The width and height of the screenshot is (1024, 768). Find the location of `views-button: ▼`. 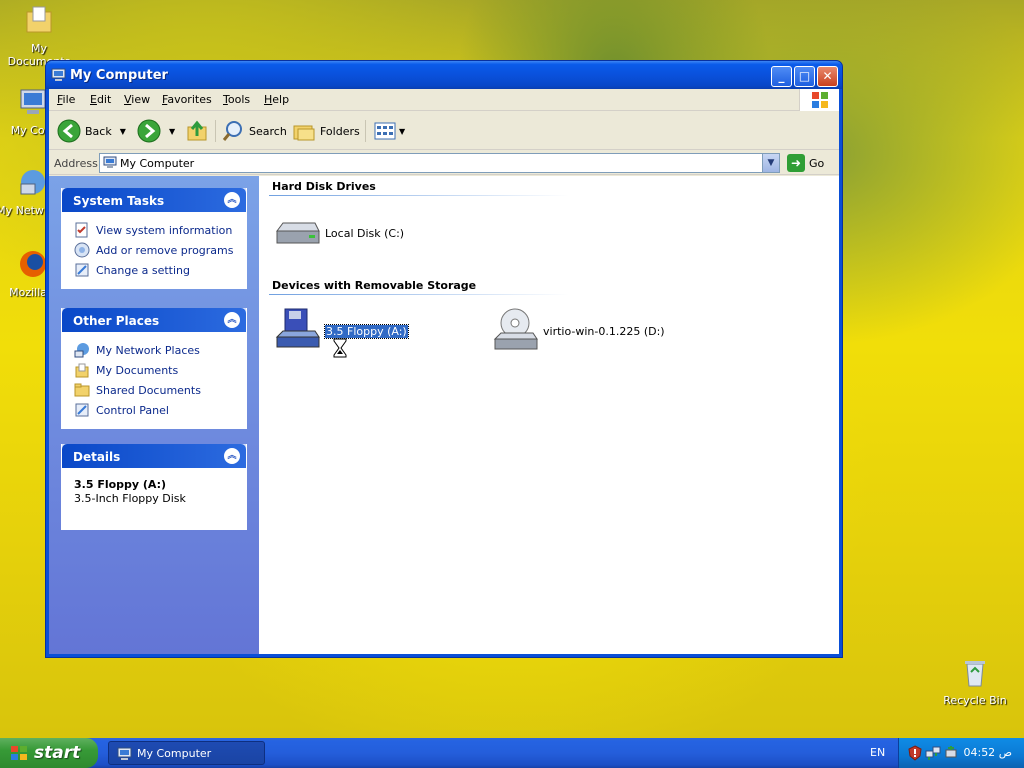

views-button: ▼ is located at coordinates (389, 131).